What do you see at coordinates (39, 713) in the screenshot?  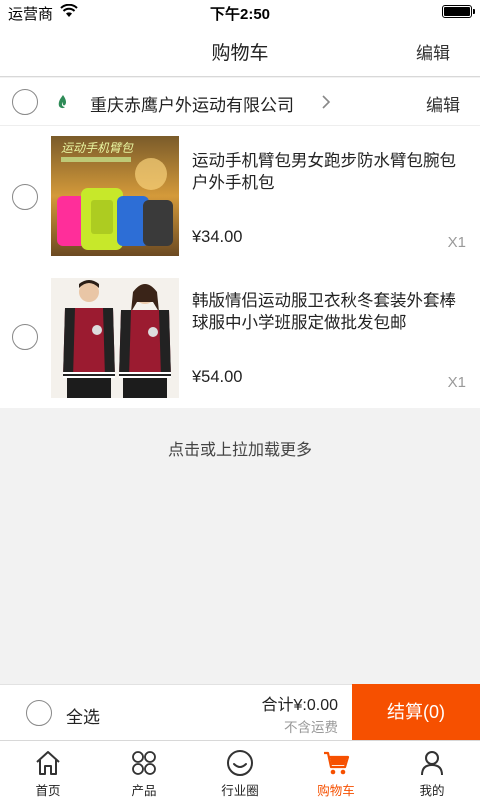 I see `select-all-radio` at bounding box center [39, 713].